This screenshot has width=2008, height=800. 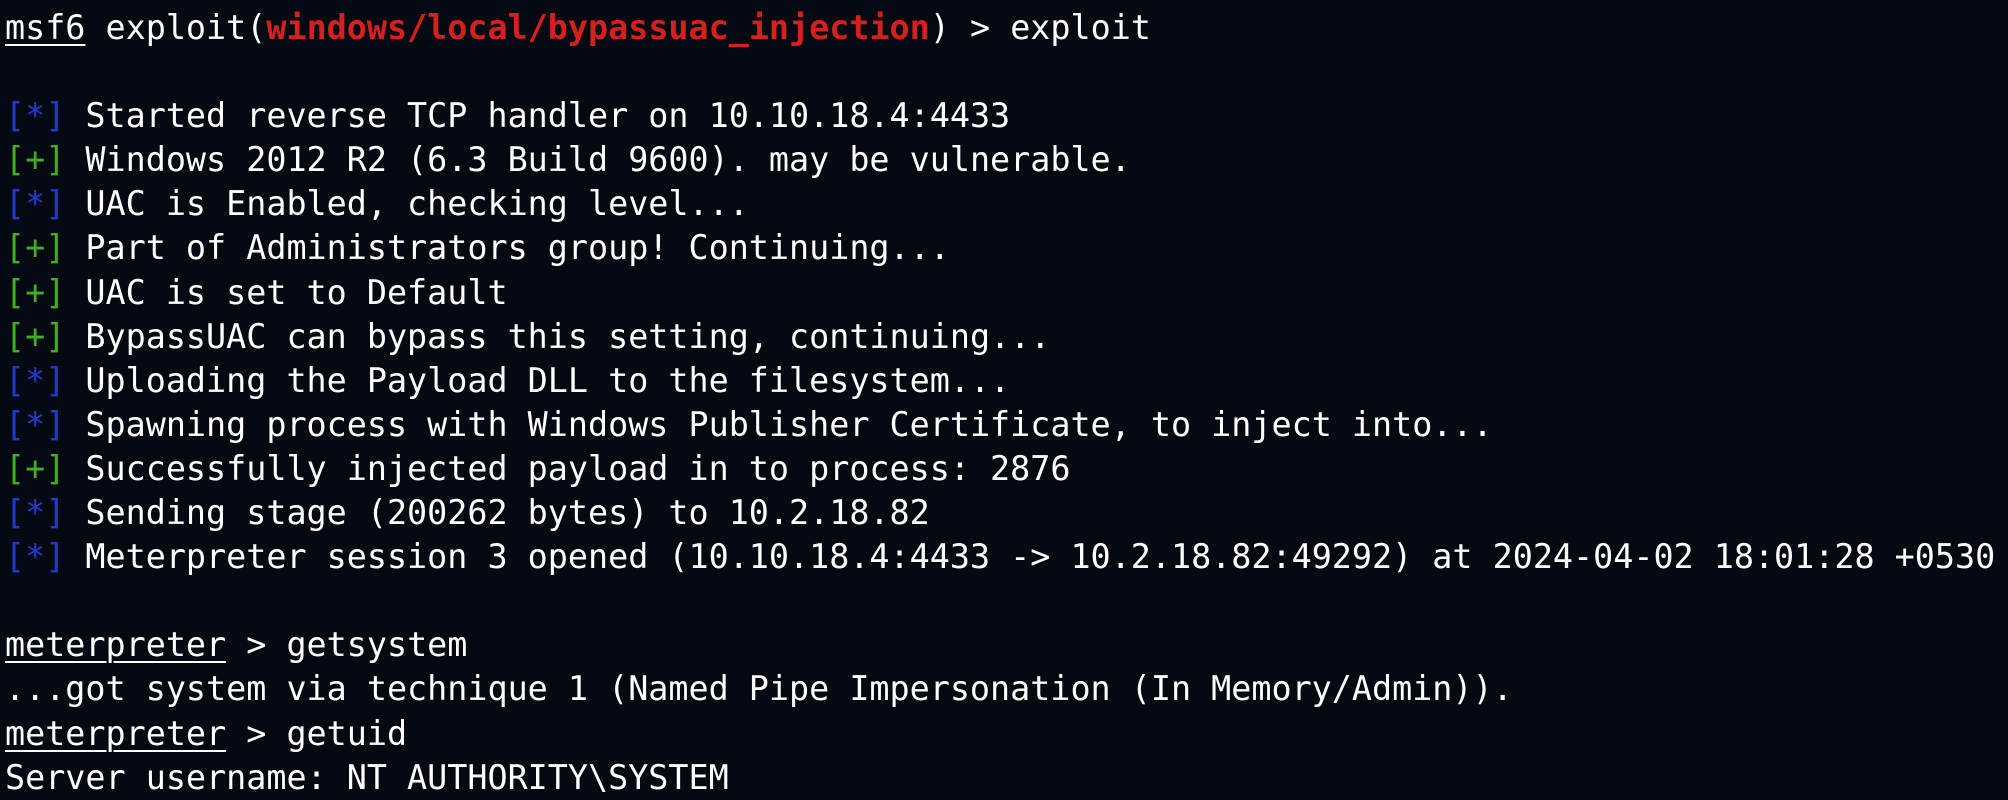 What do you see at coordinates (367, 777) in the screenshot?
I see `output-text: Server username: NT AUTHORITY\SYSTEM` at bounding box center [367, 777].